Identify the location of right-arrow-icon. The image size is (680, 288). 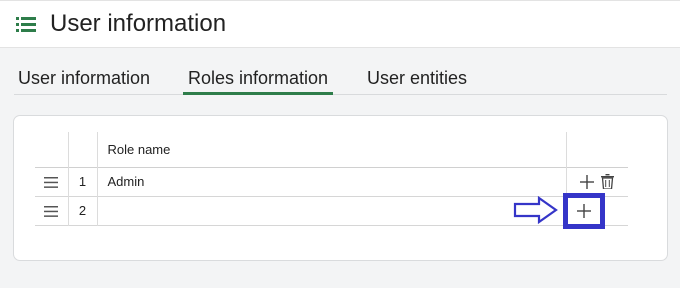
(535, 210).